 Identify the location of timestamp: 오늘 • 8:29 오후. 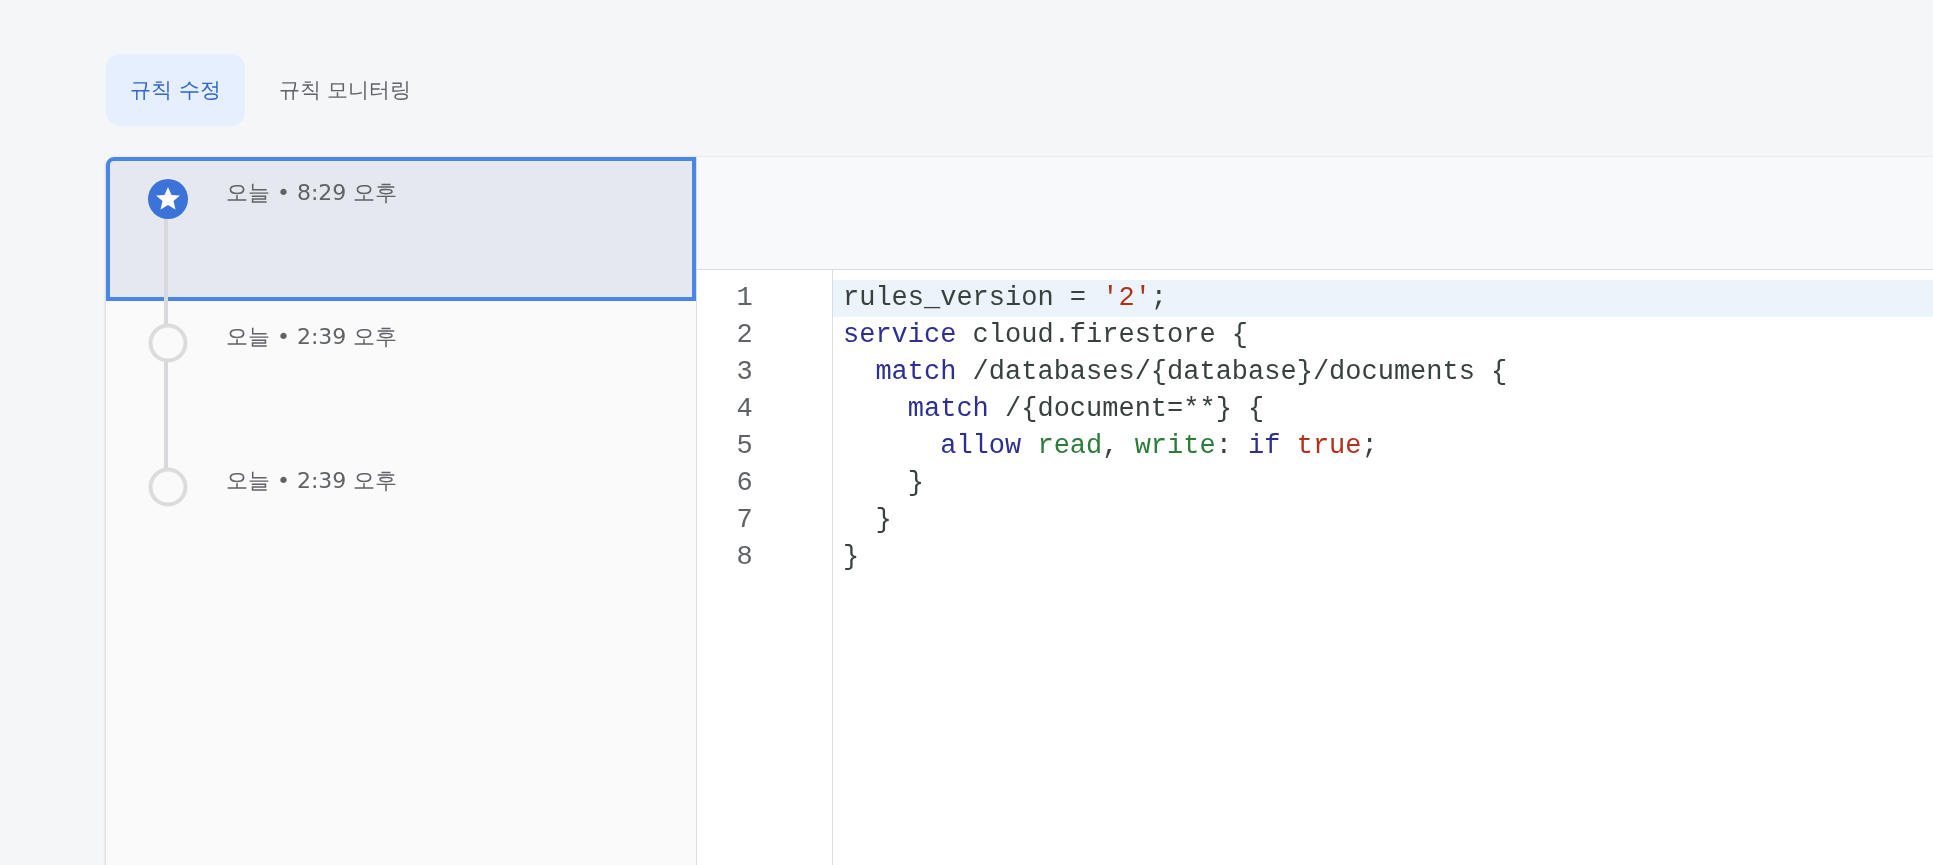
(312, 193).